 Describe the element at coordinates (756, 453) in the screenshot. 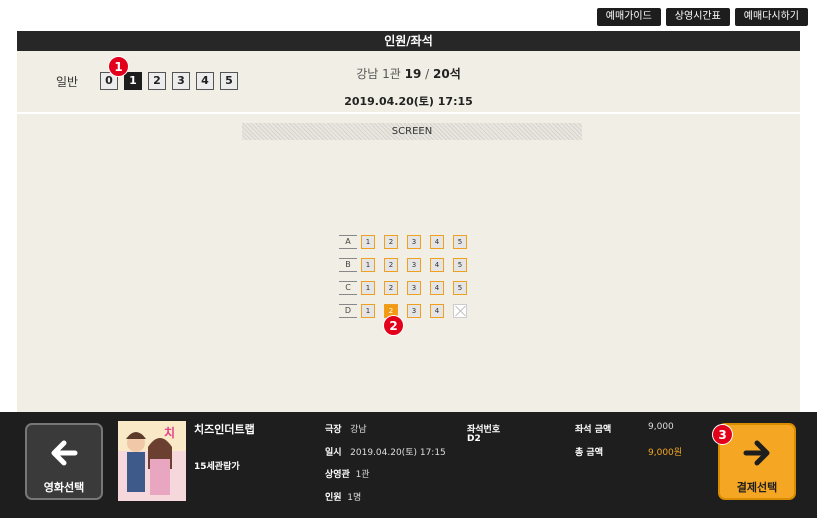

I see `arrow-right-icon` at that location.